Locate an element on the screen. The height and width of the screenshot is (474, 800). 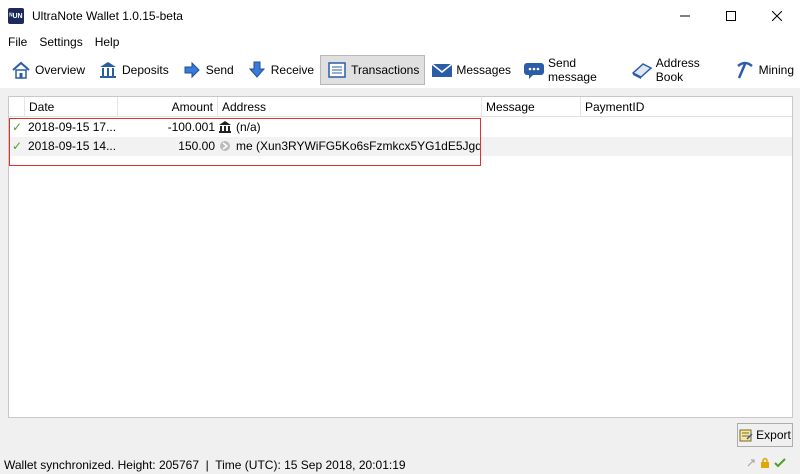
incoming-icon is located at coordinates (226, 146).